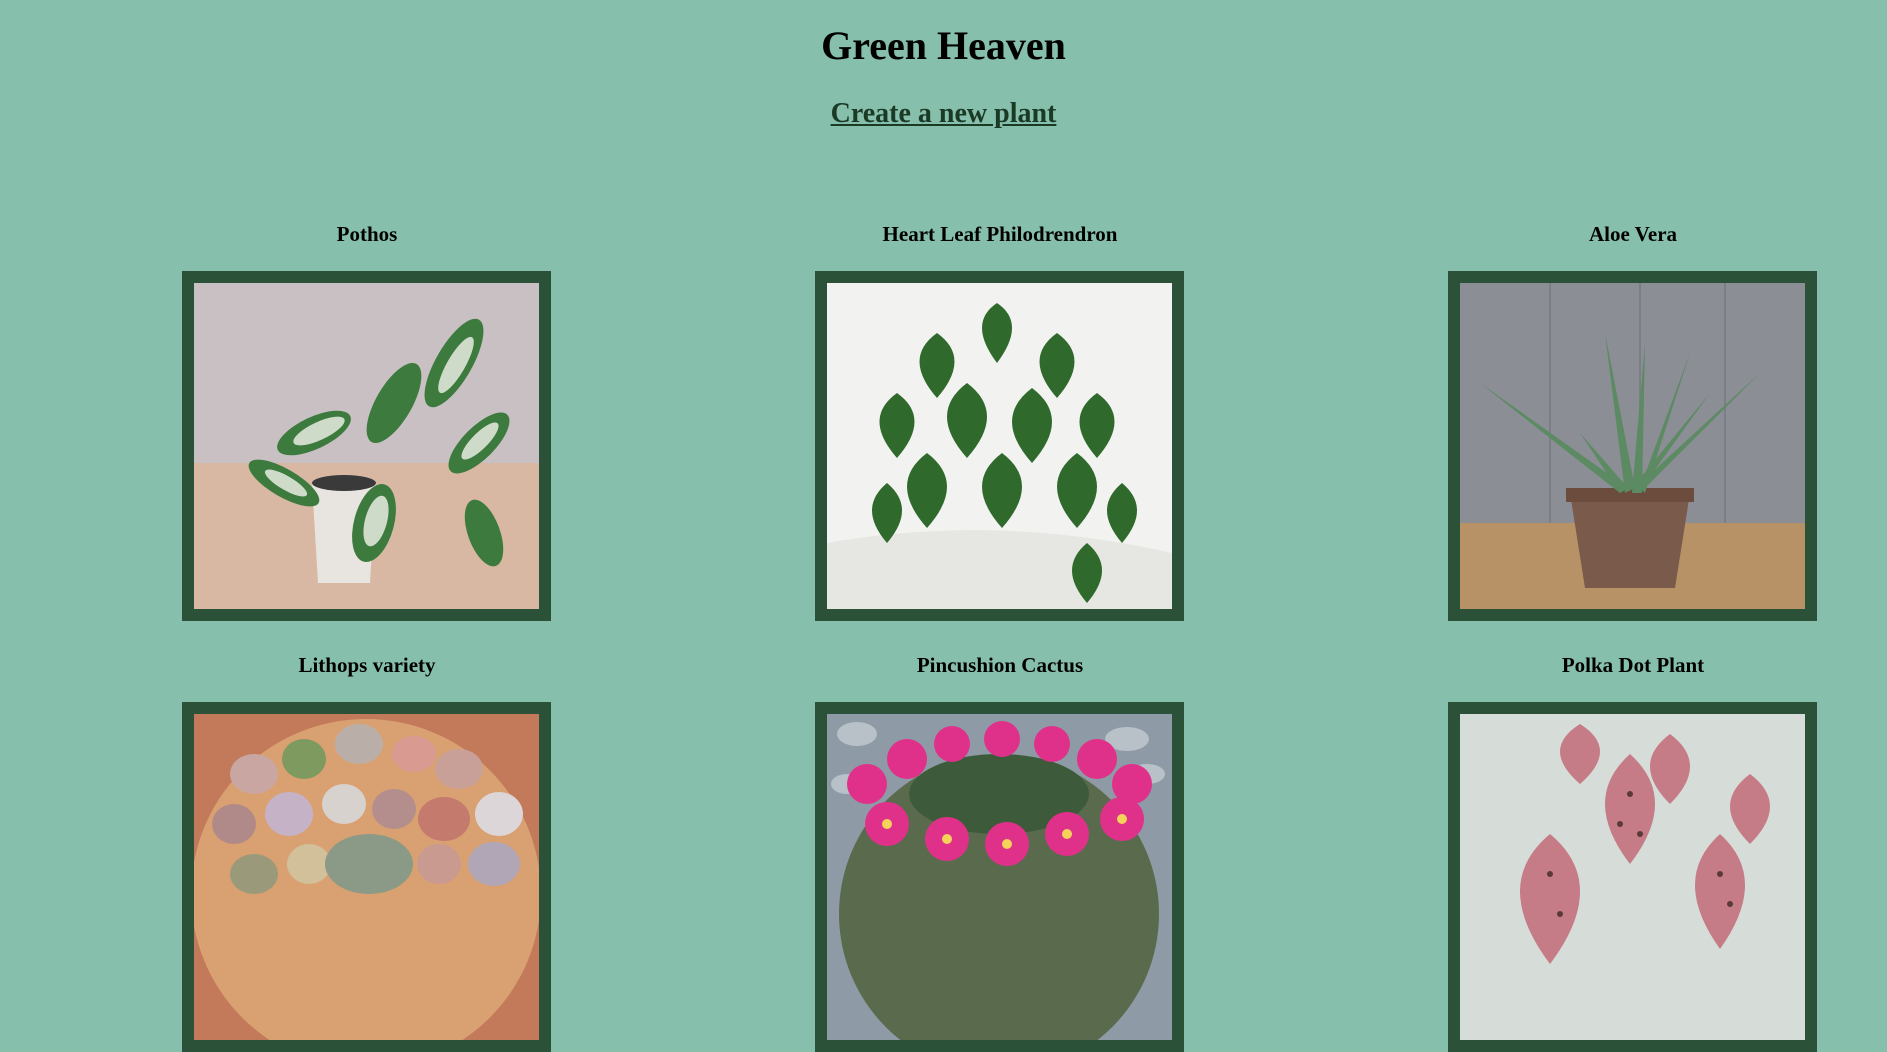 The width and height of the screenshot is (1887, 1052). Describe the element at coordinates (999, 877) in the screenshot. I see `plant-image-pincushion-cactus` at that location.